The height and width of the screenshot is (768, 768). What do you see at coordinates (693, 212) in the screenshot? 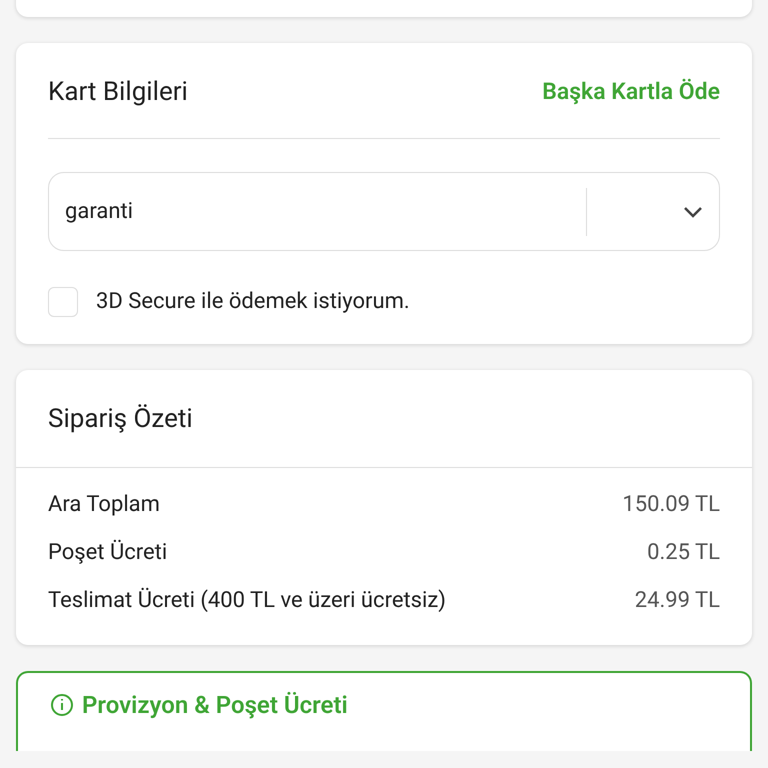
I see `chevron-down-icon` at bounding box center [693, 212].